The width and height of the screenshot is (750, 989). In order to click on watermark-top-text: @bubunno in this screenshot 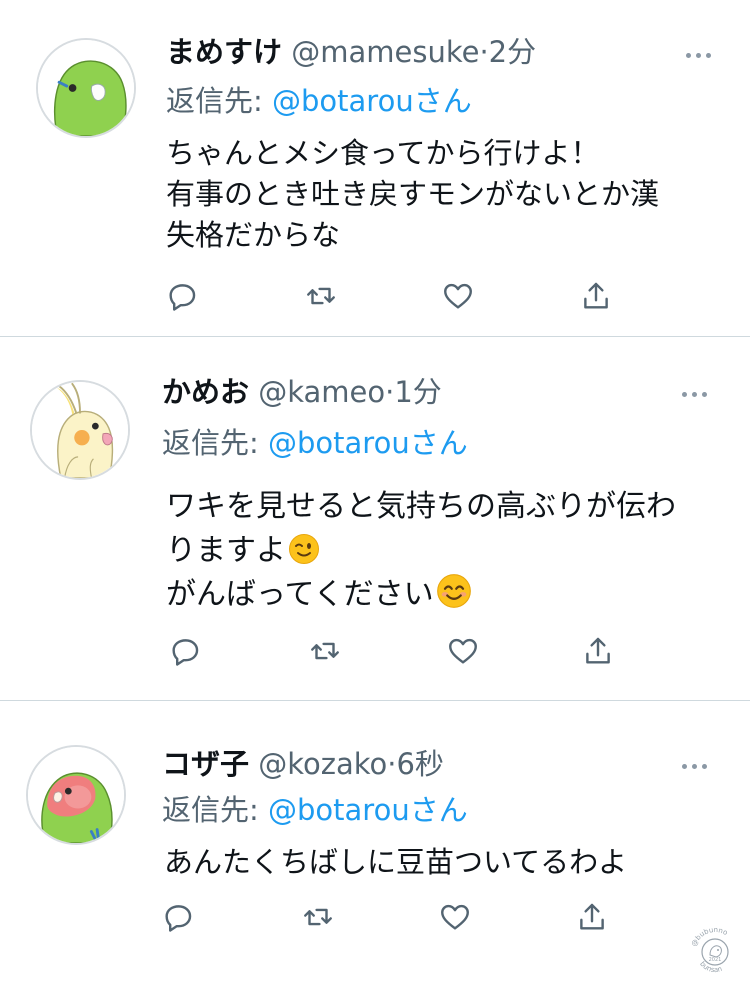, I will do `click(709, 937)`.